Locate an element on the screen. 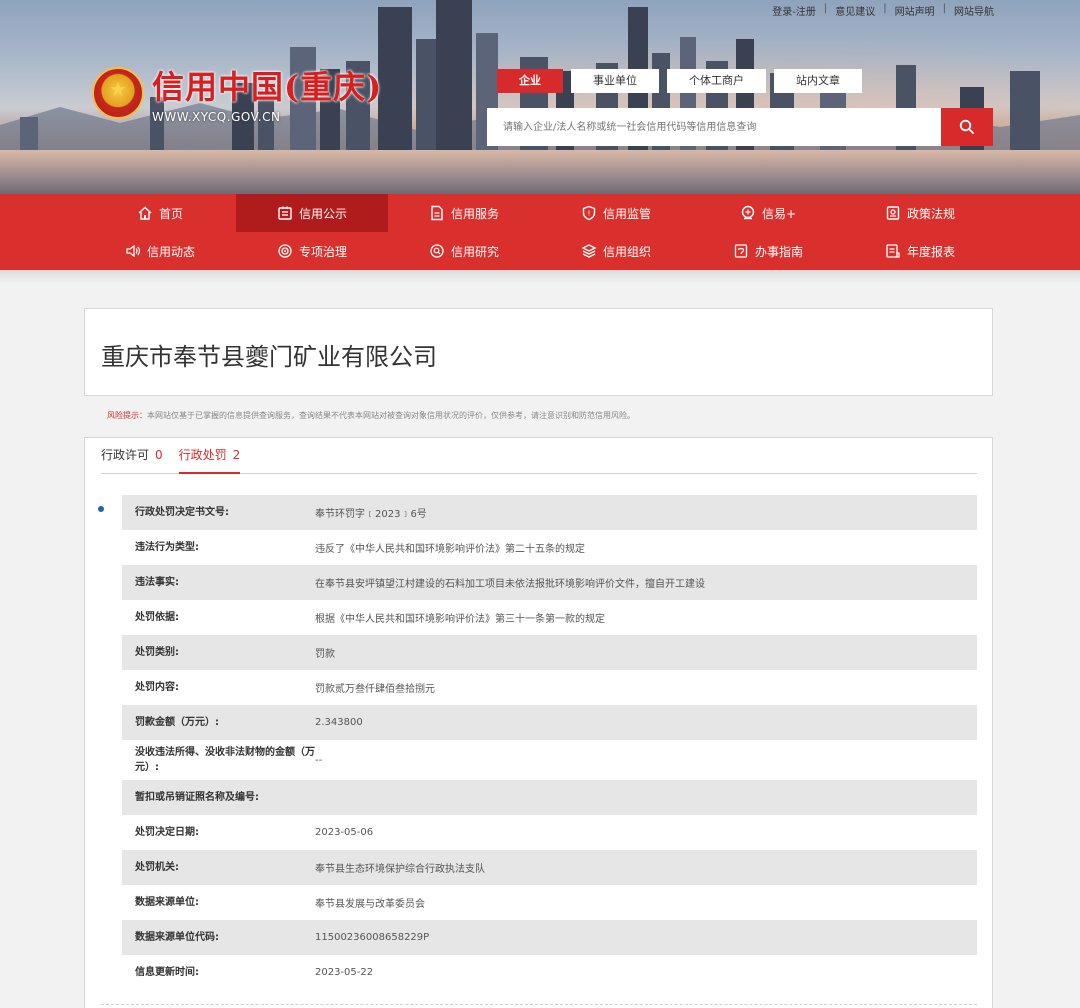  search-tab-enterprise: 企业 is located at coordinates (530, 81).